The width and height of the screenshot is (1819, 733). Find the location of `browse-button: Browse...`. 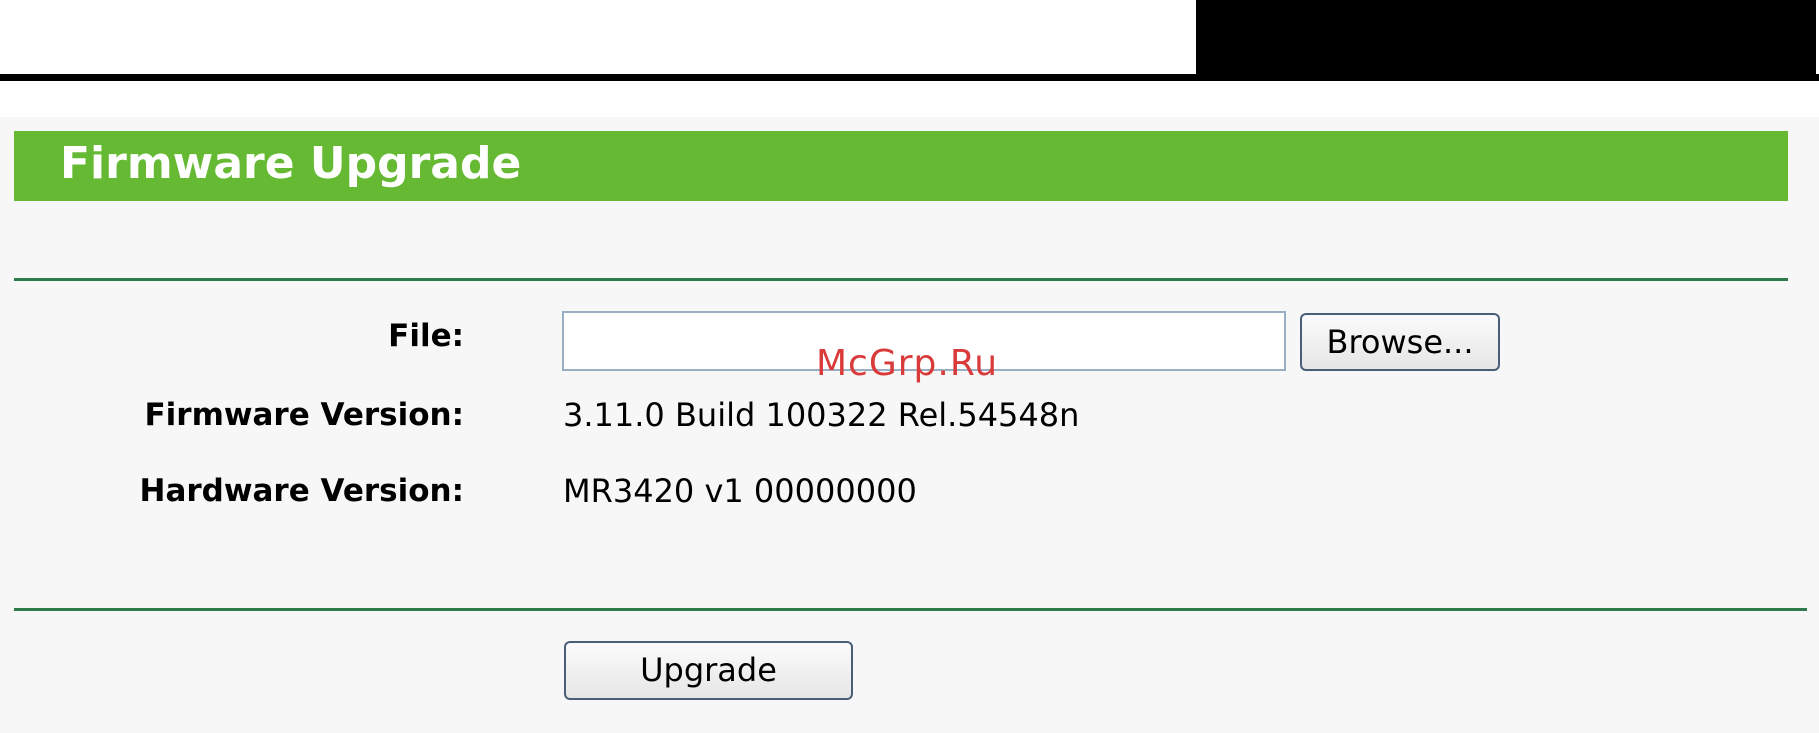

browse-button: Browse... is located at coordinates (1400, 342).